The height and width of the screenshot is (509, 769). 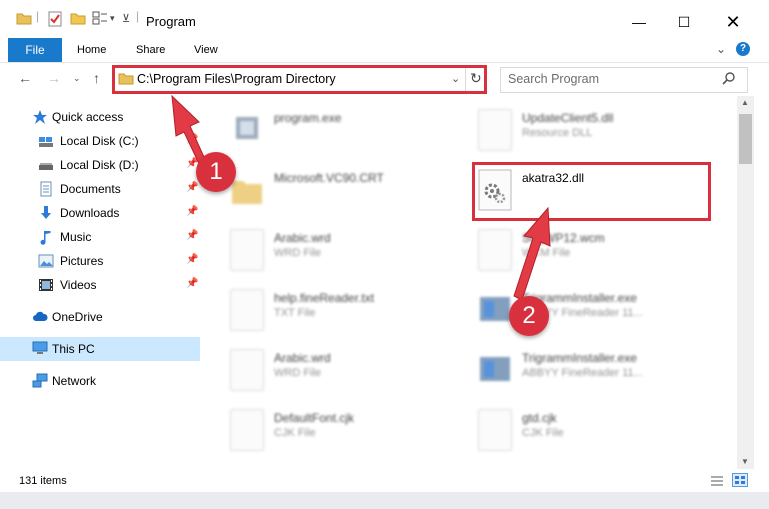 What do you see at coordinates (216, 172) in the screenshot?
I see `step-badge-1: 1` at bounding box center [216, 172].